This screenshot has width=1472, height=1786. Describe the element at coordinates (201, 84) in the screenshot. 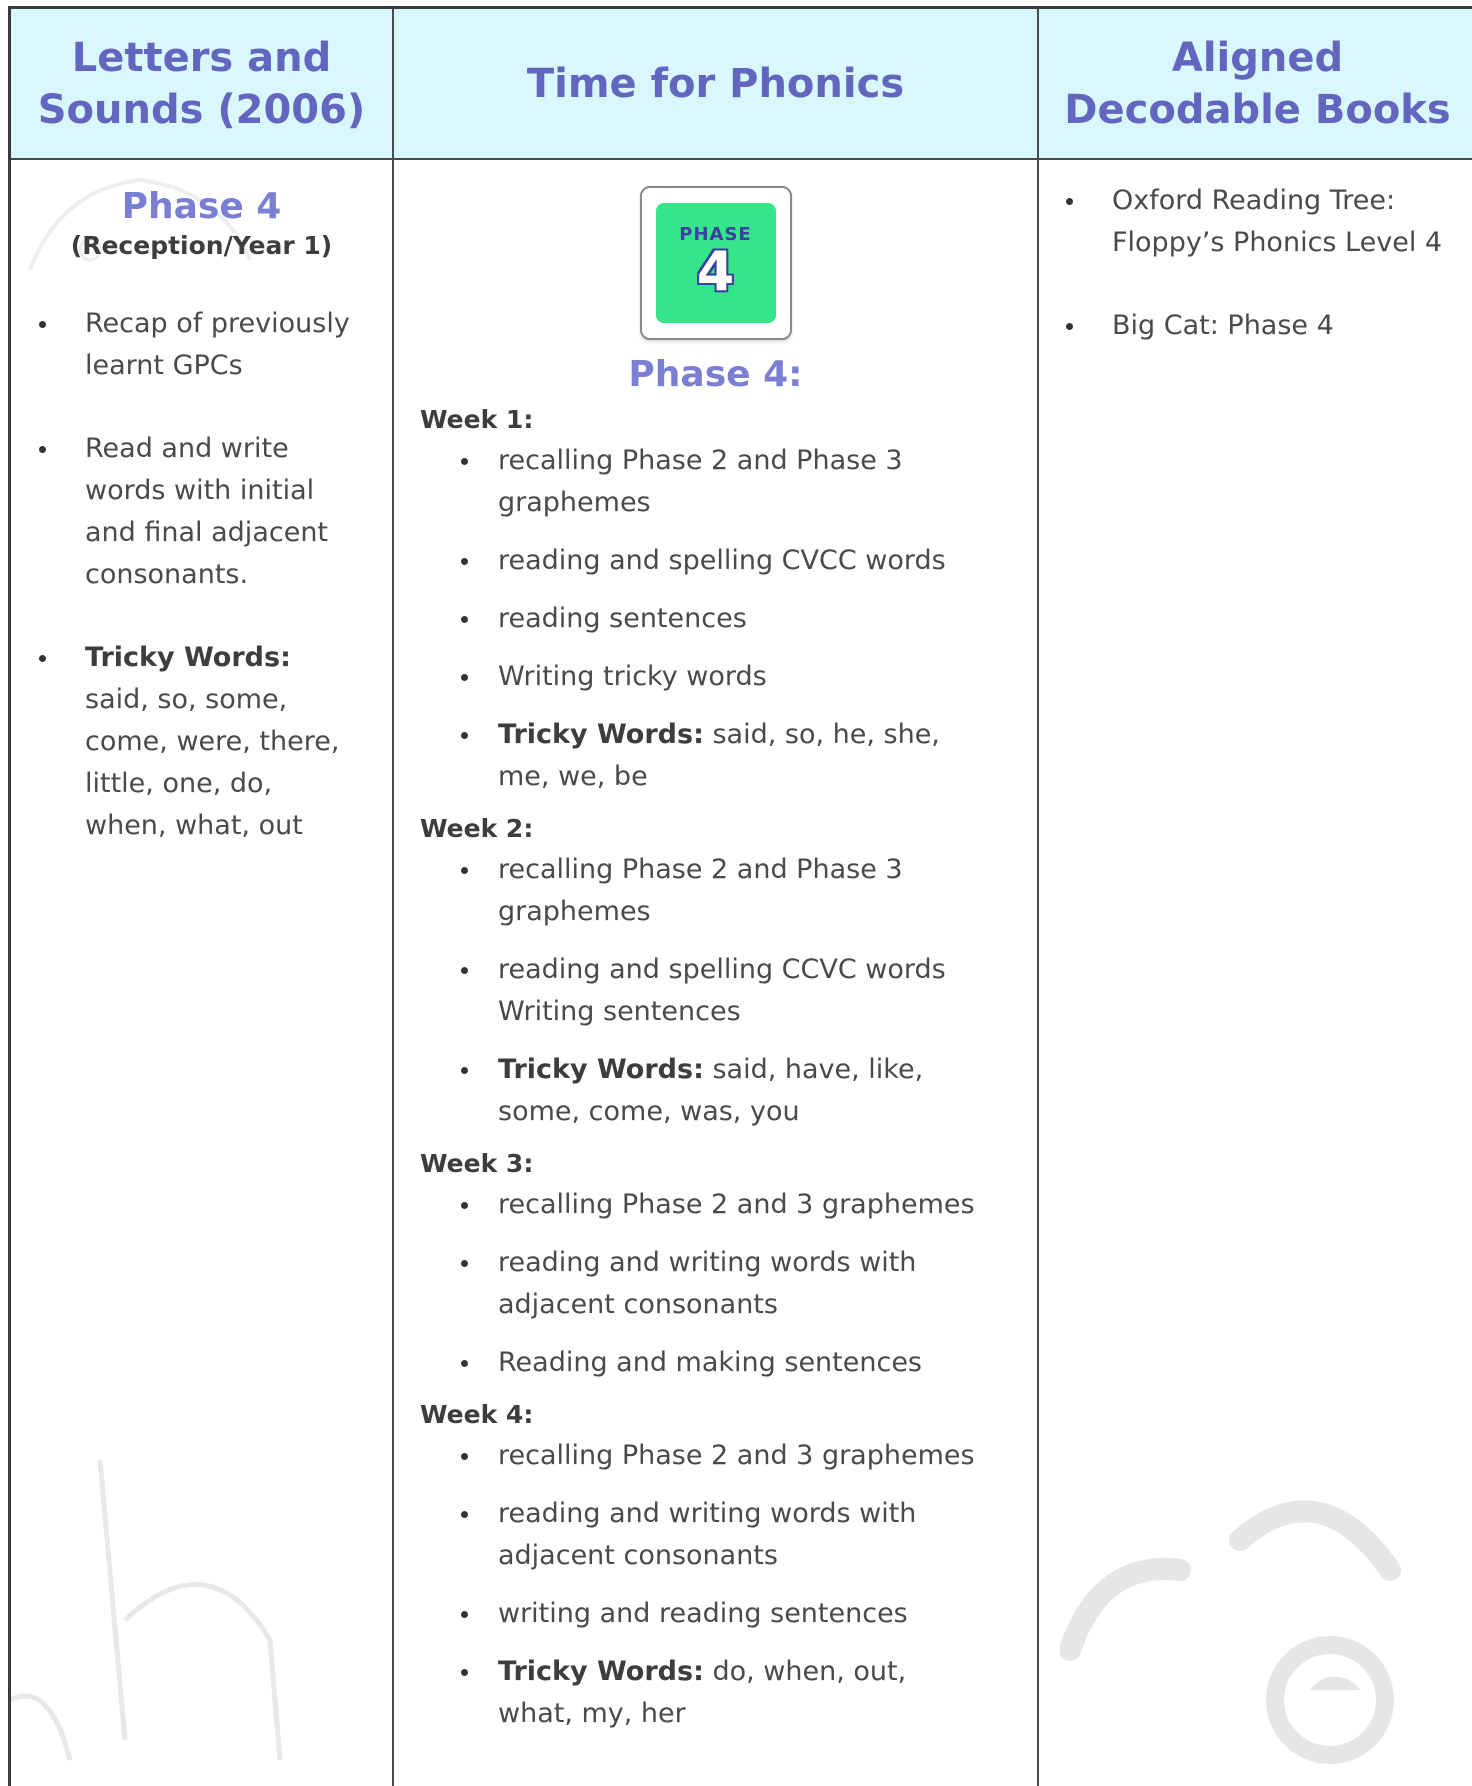

I see `letters-and-sounds-header: Letters and Sounds (2006)` at that location.